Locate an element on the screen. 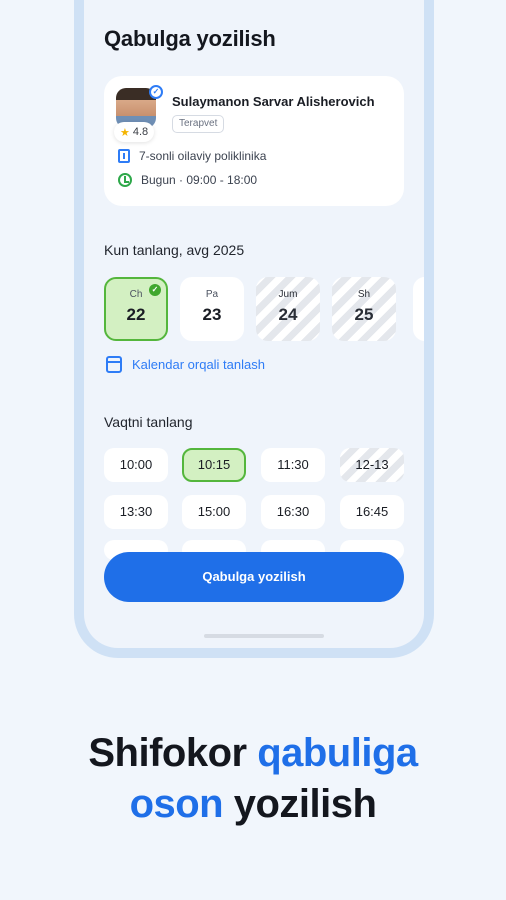 The height and width of the screenshot is (900, 506). time-slot: 10:00 is located at coordinates (136, 465).